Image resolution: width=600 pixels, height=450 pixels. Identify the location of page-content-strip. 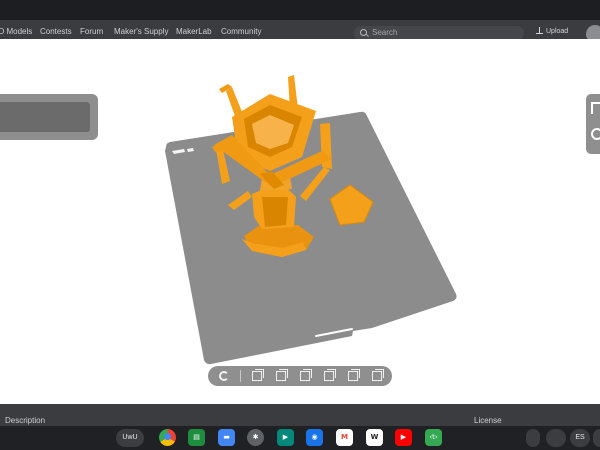
(300, 415).